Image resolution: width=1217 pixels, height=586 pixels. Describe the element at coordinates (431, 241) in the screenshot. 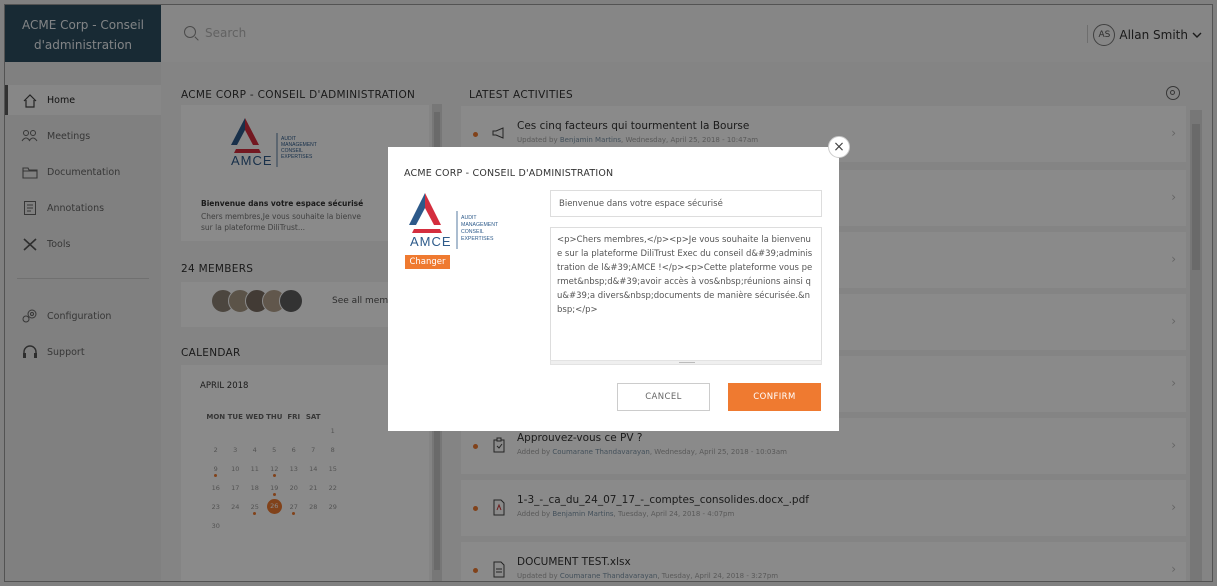

I see `svg-text: AMCE` at that location.